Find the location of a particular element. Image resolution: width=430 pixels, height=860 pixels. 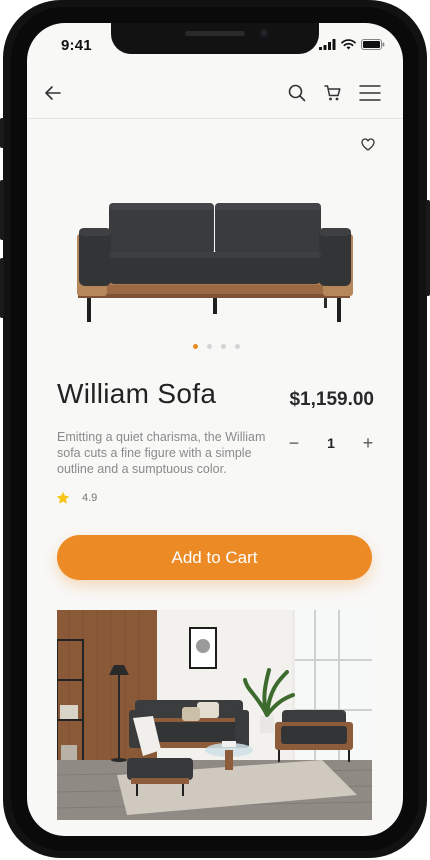

volume-up-button is located at coordinates (2, 210).